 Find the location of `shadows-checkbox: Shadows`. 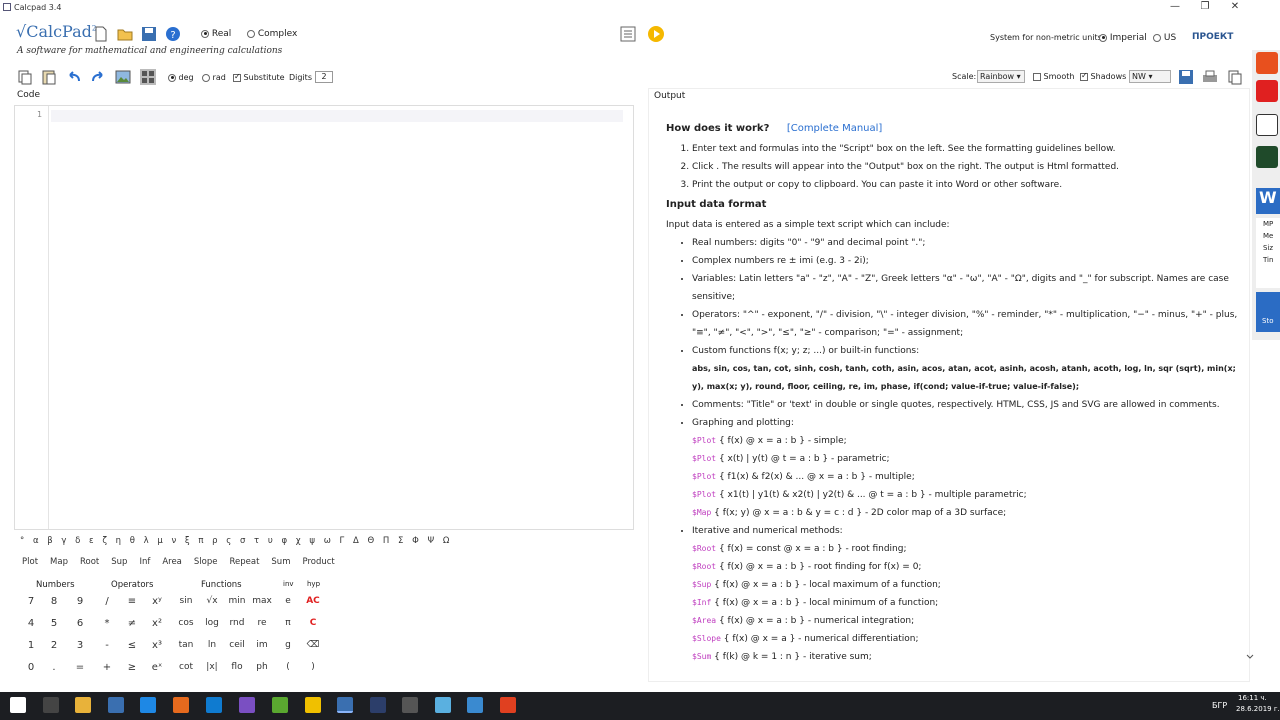

shadows-checkbox: Shadows is located at coordinates (1103, 76).